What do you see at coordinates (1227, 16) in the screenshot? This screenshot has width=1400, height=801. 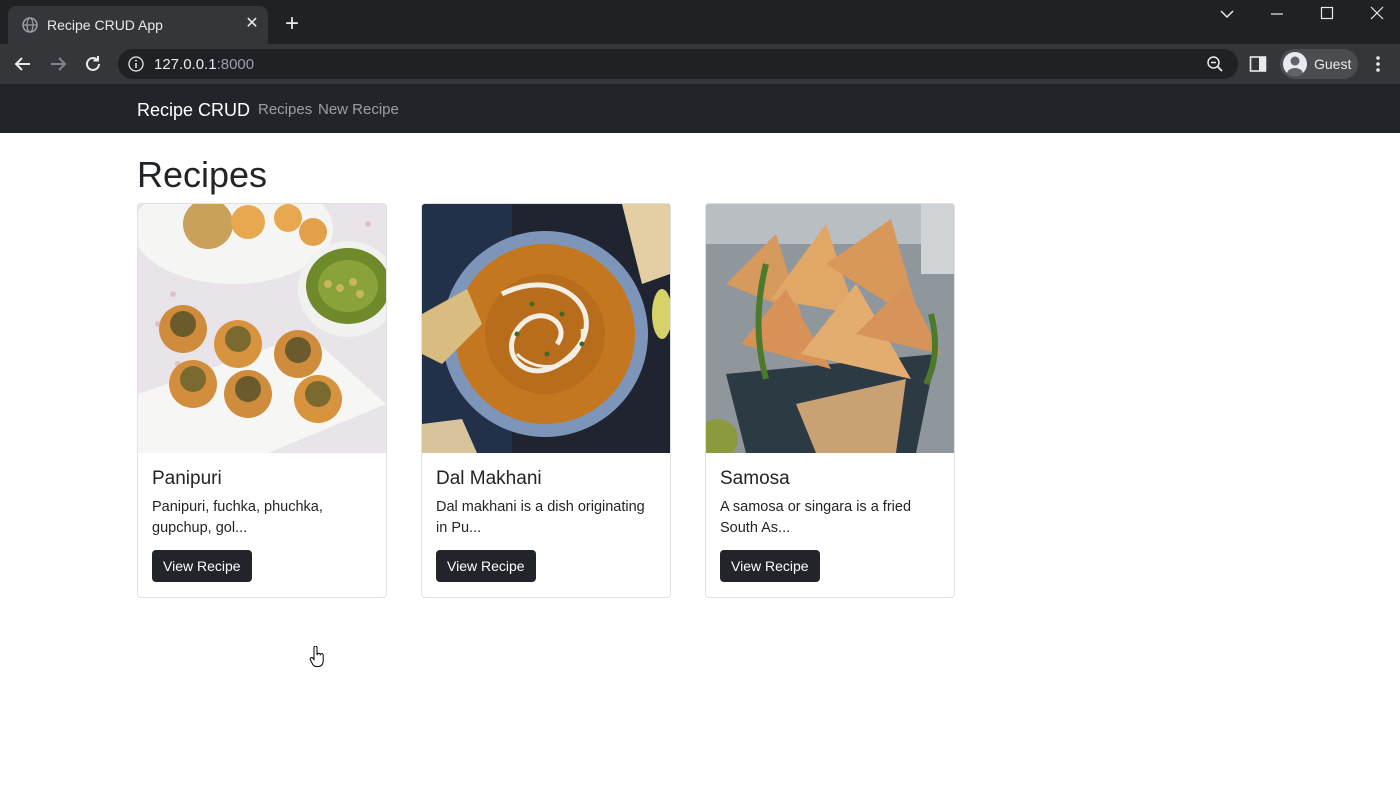 I see `tab-search-icon` at bounding box center [1227, 16].